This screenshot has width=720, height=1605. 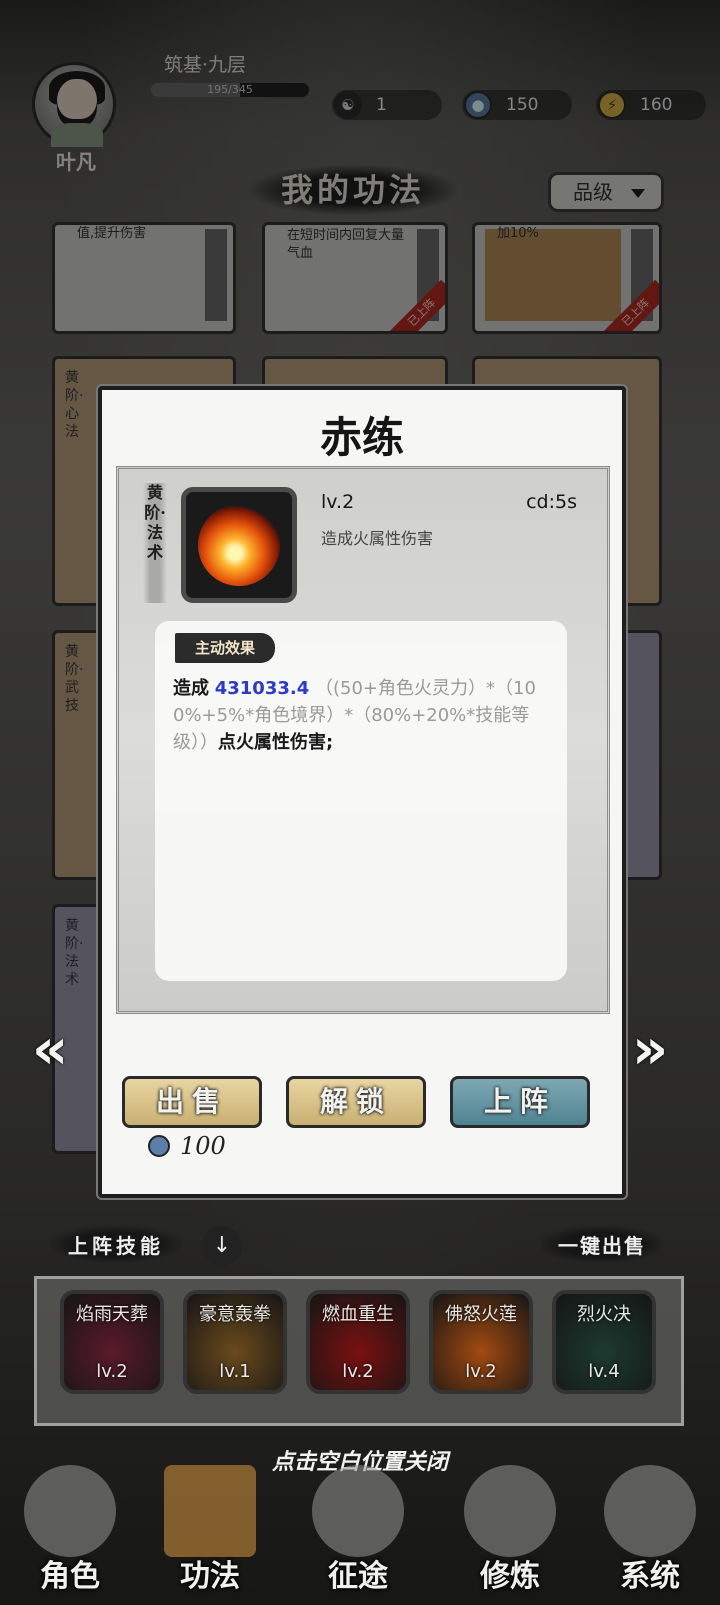 I want to click on quick-sell-button: 一键出售, so click(x=602, y=1244).